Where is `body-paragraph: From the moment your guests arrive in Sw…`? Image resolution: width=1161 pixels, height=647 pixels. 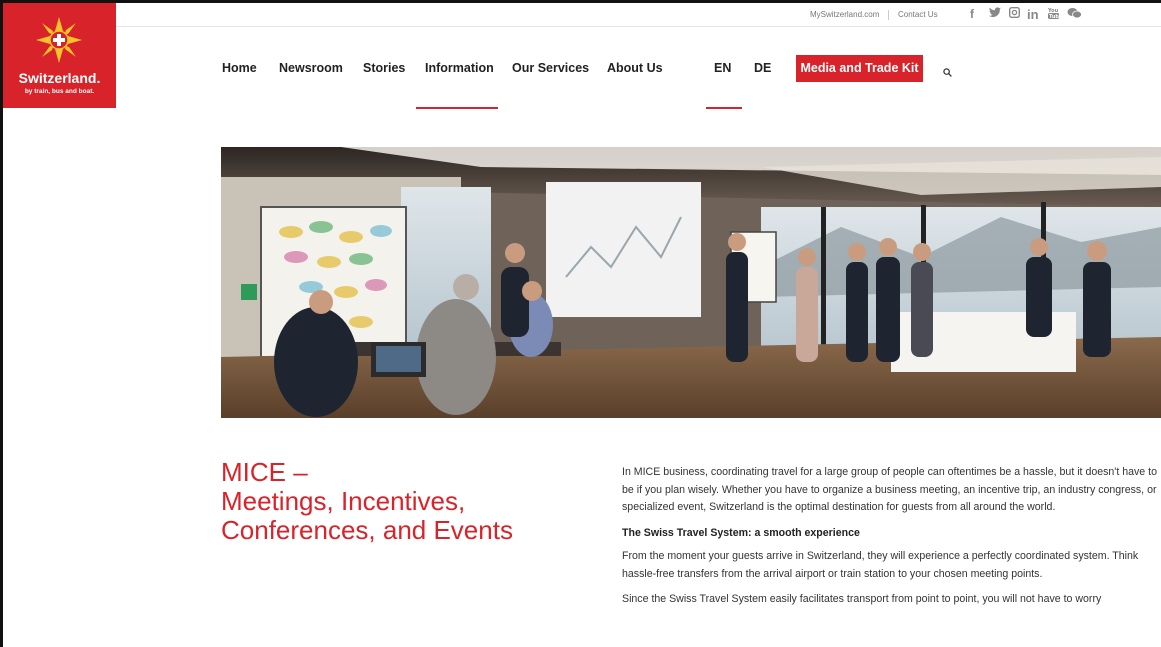 body-paragraph: From the moment your guests arrive in Sw… is located at coordinates (880, 565).